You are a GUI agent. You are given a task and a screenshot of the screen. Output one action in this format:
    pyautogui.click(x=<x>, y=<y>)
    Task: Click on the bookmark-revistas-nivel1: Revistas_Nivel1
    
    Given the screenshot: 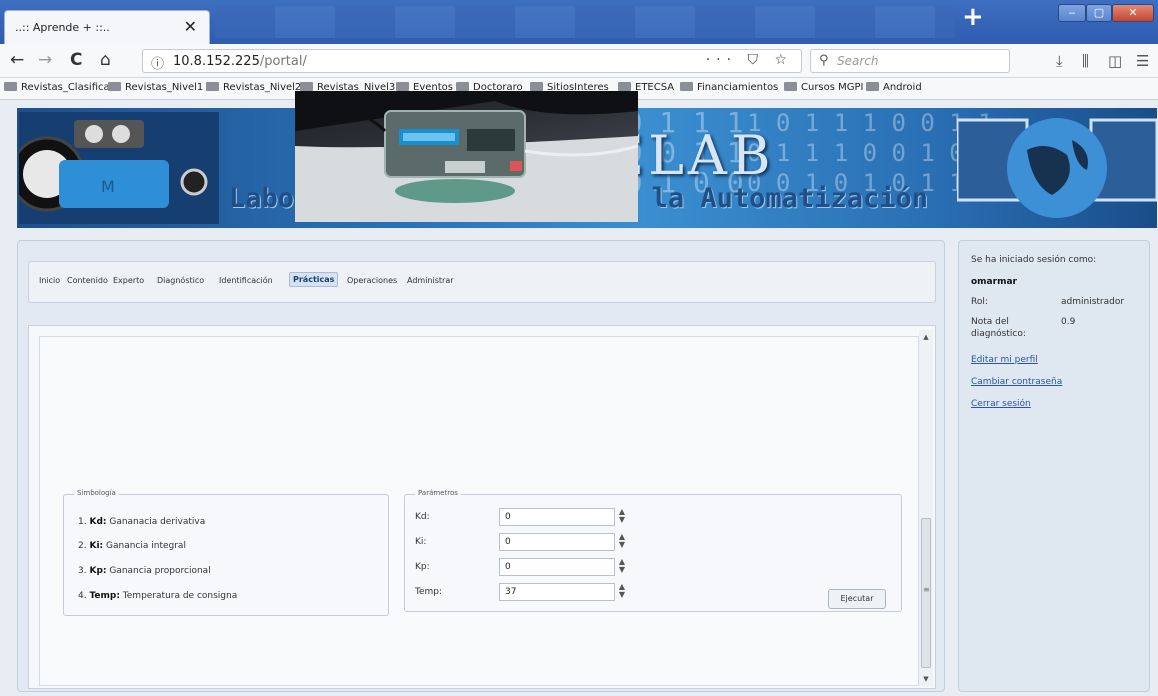 What is the action you would take?
    pyautogui.click(x=155, y=87)
    